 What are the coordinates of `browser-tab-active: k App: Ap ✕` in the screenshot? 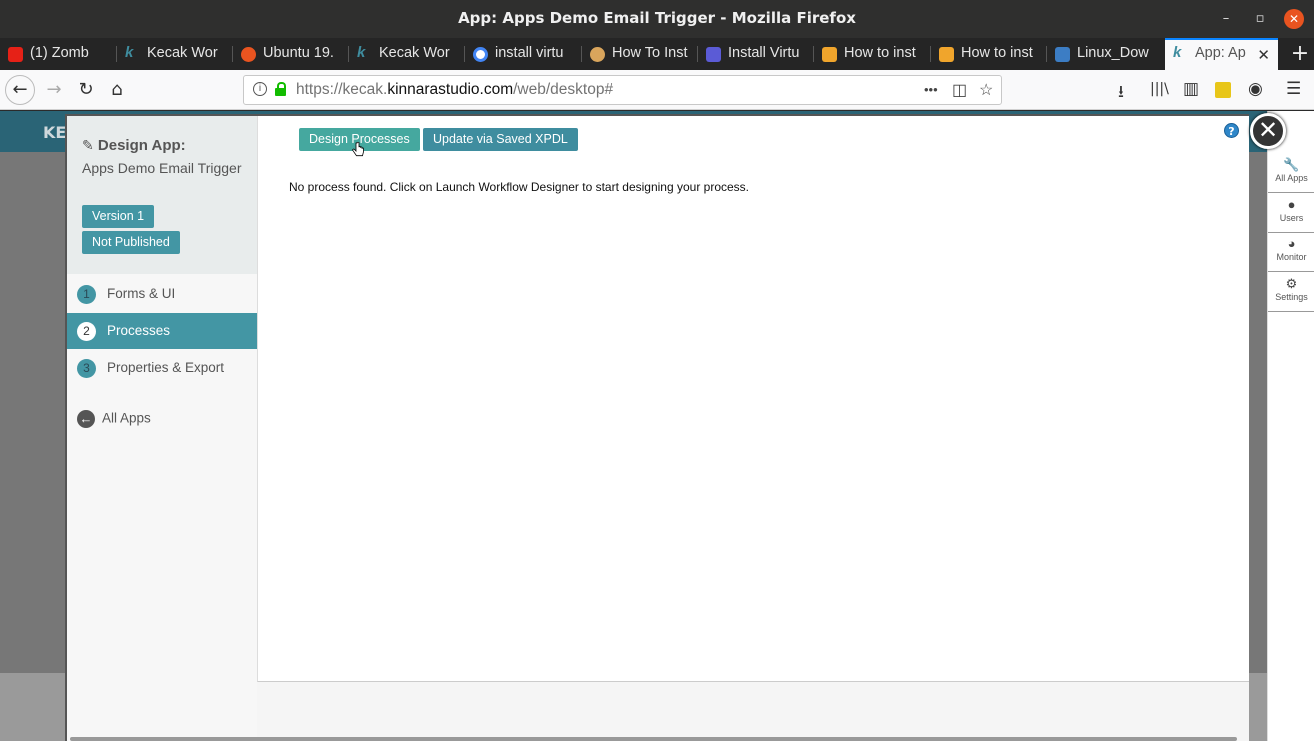 It's located at (1221, 54).